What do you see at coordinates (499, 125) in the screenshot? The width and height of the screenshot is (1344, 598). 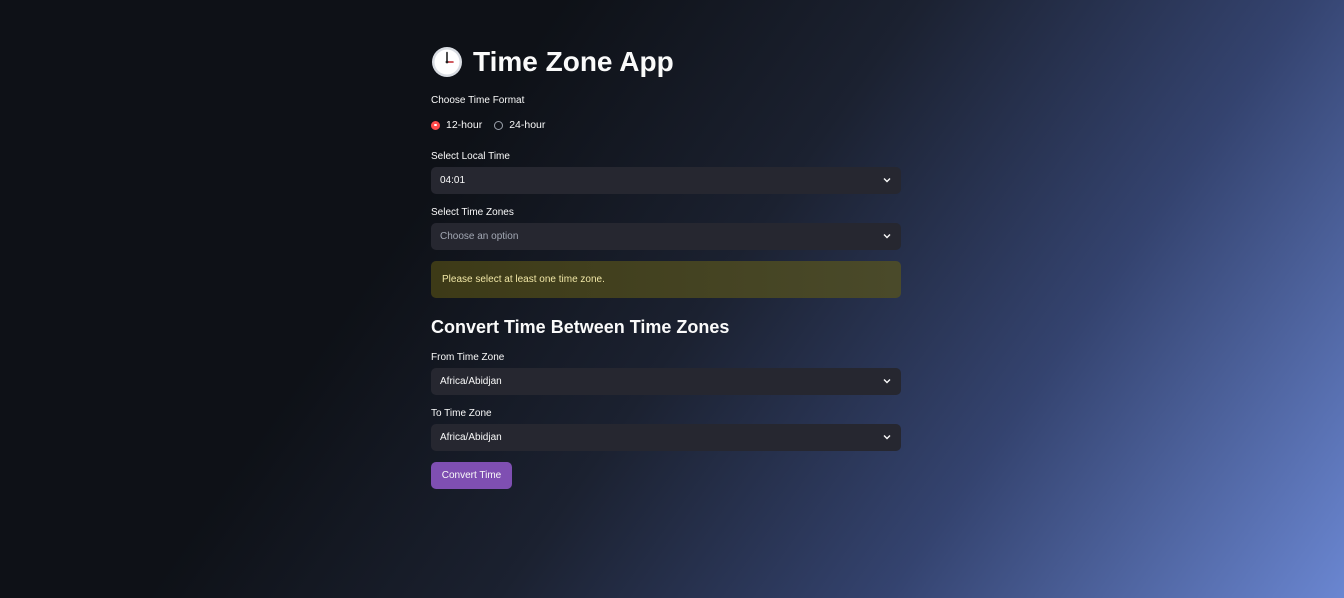 I see `radio-unselected-icon` at bounding box center [499, 125].